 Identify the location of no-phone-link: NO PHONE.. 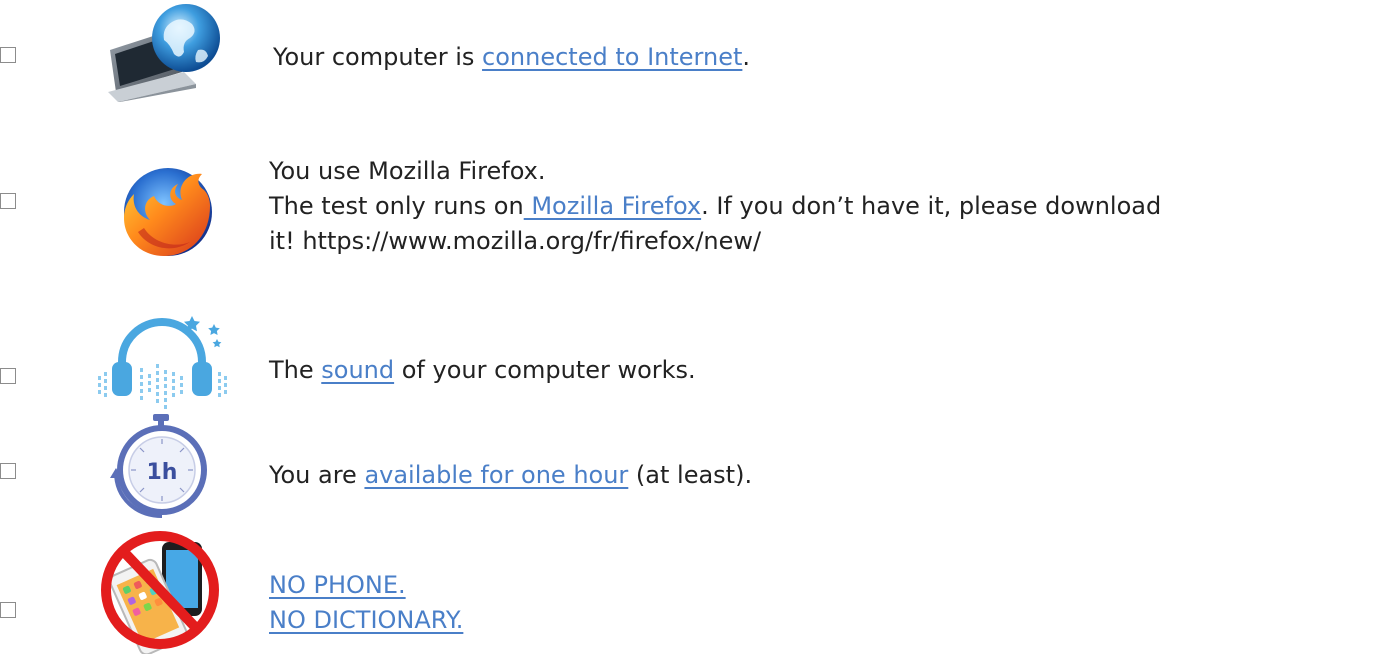
(337, 585).